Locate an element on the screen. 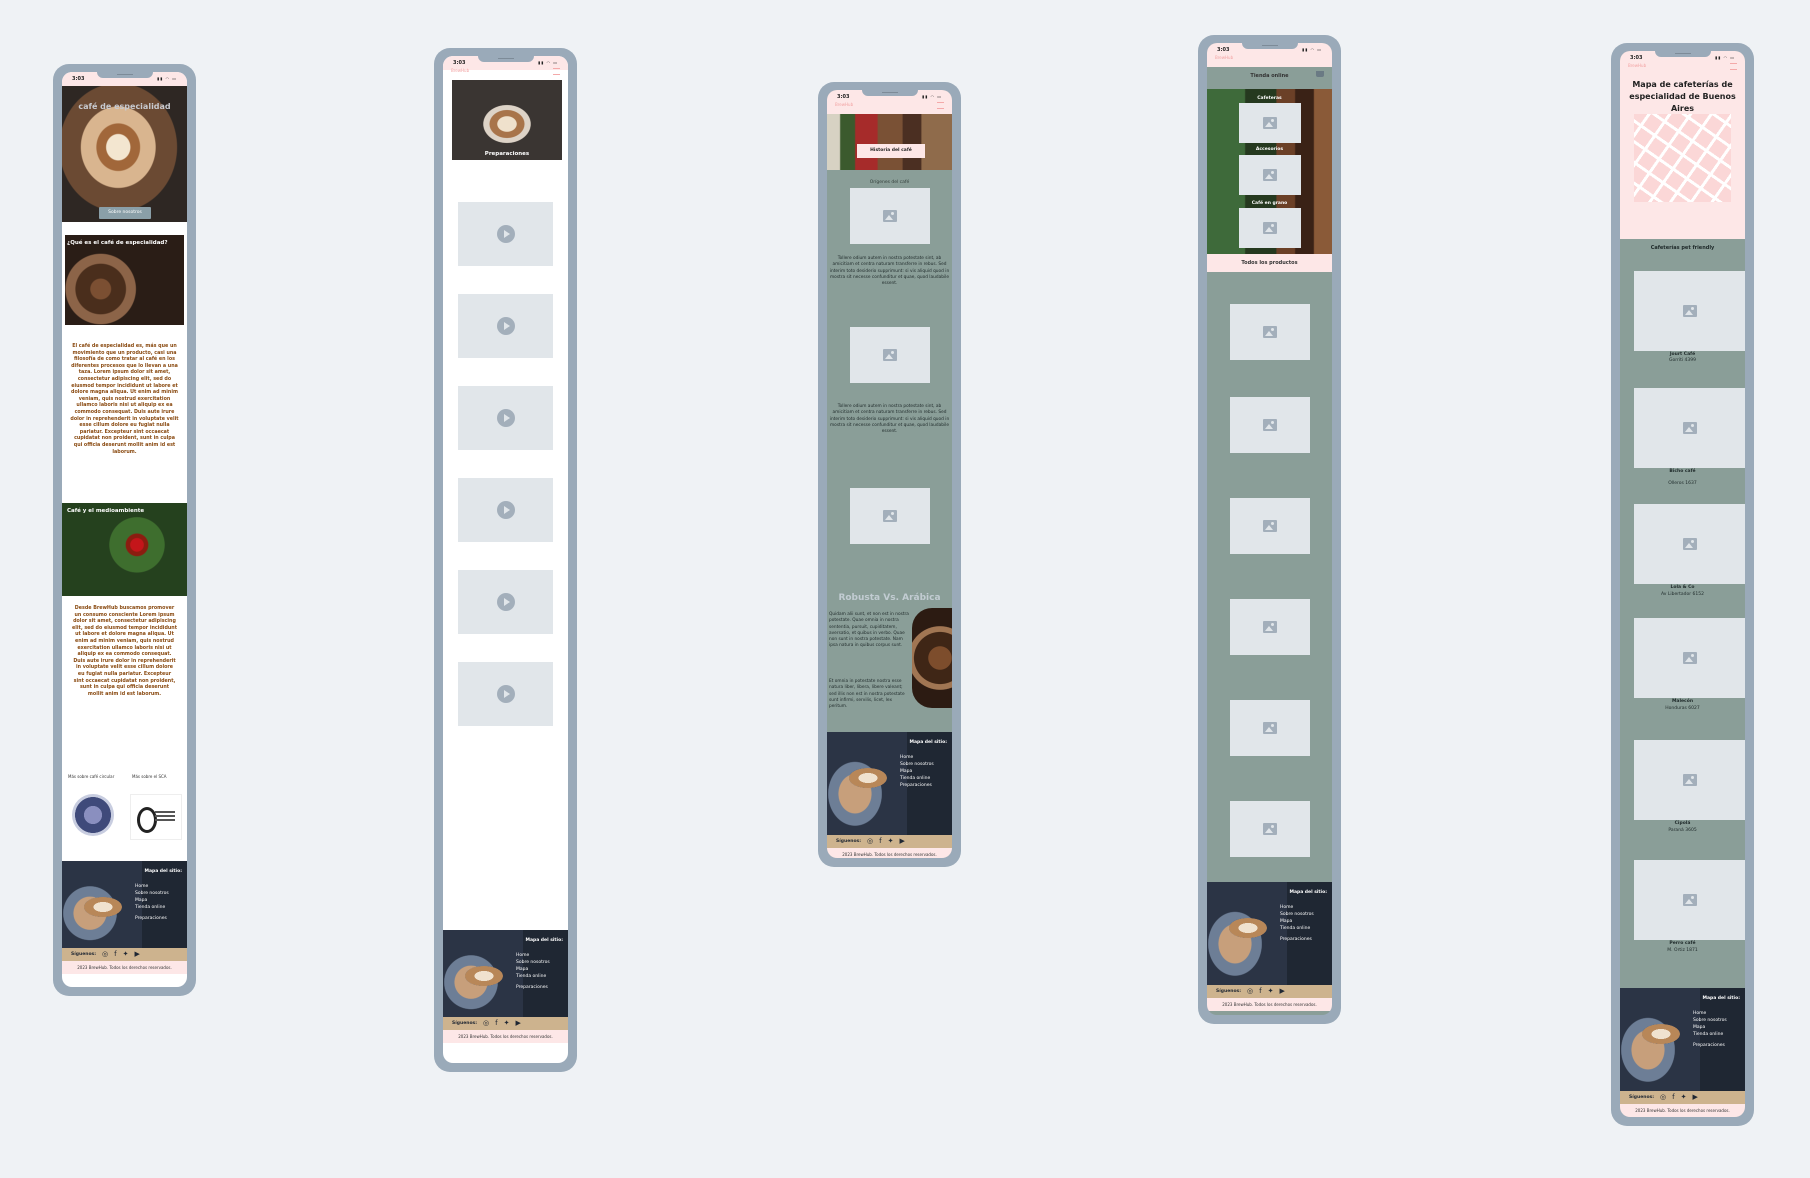 The height and width of the screenshot is (1178, 1810). about-us-button: Sobre nosotros is located at coordinates (125, 213).